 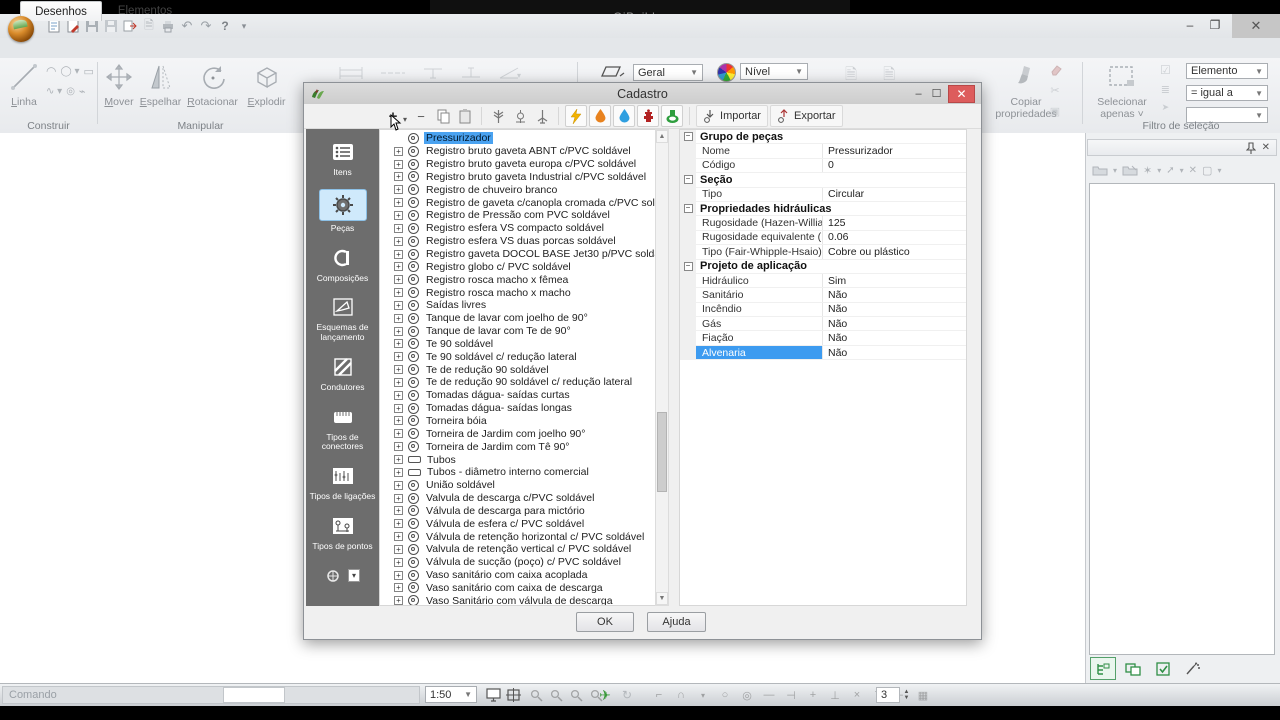 I want to click on zoom-out-icon, so click(x=556, y=695).